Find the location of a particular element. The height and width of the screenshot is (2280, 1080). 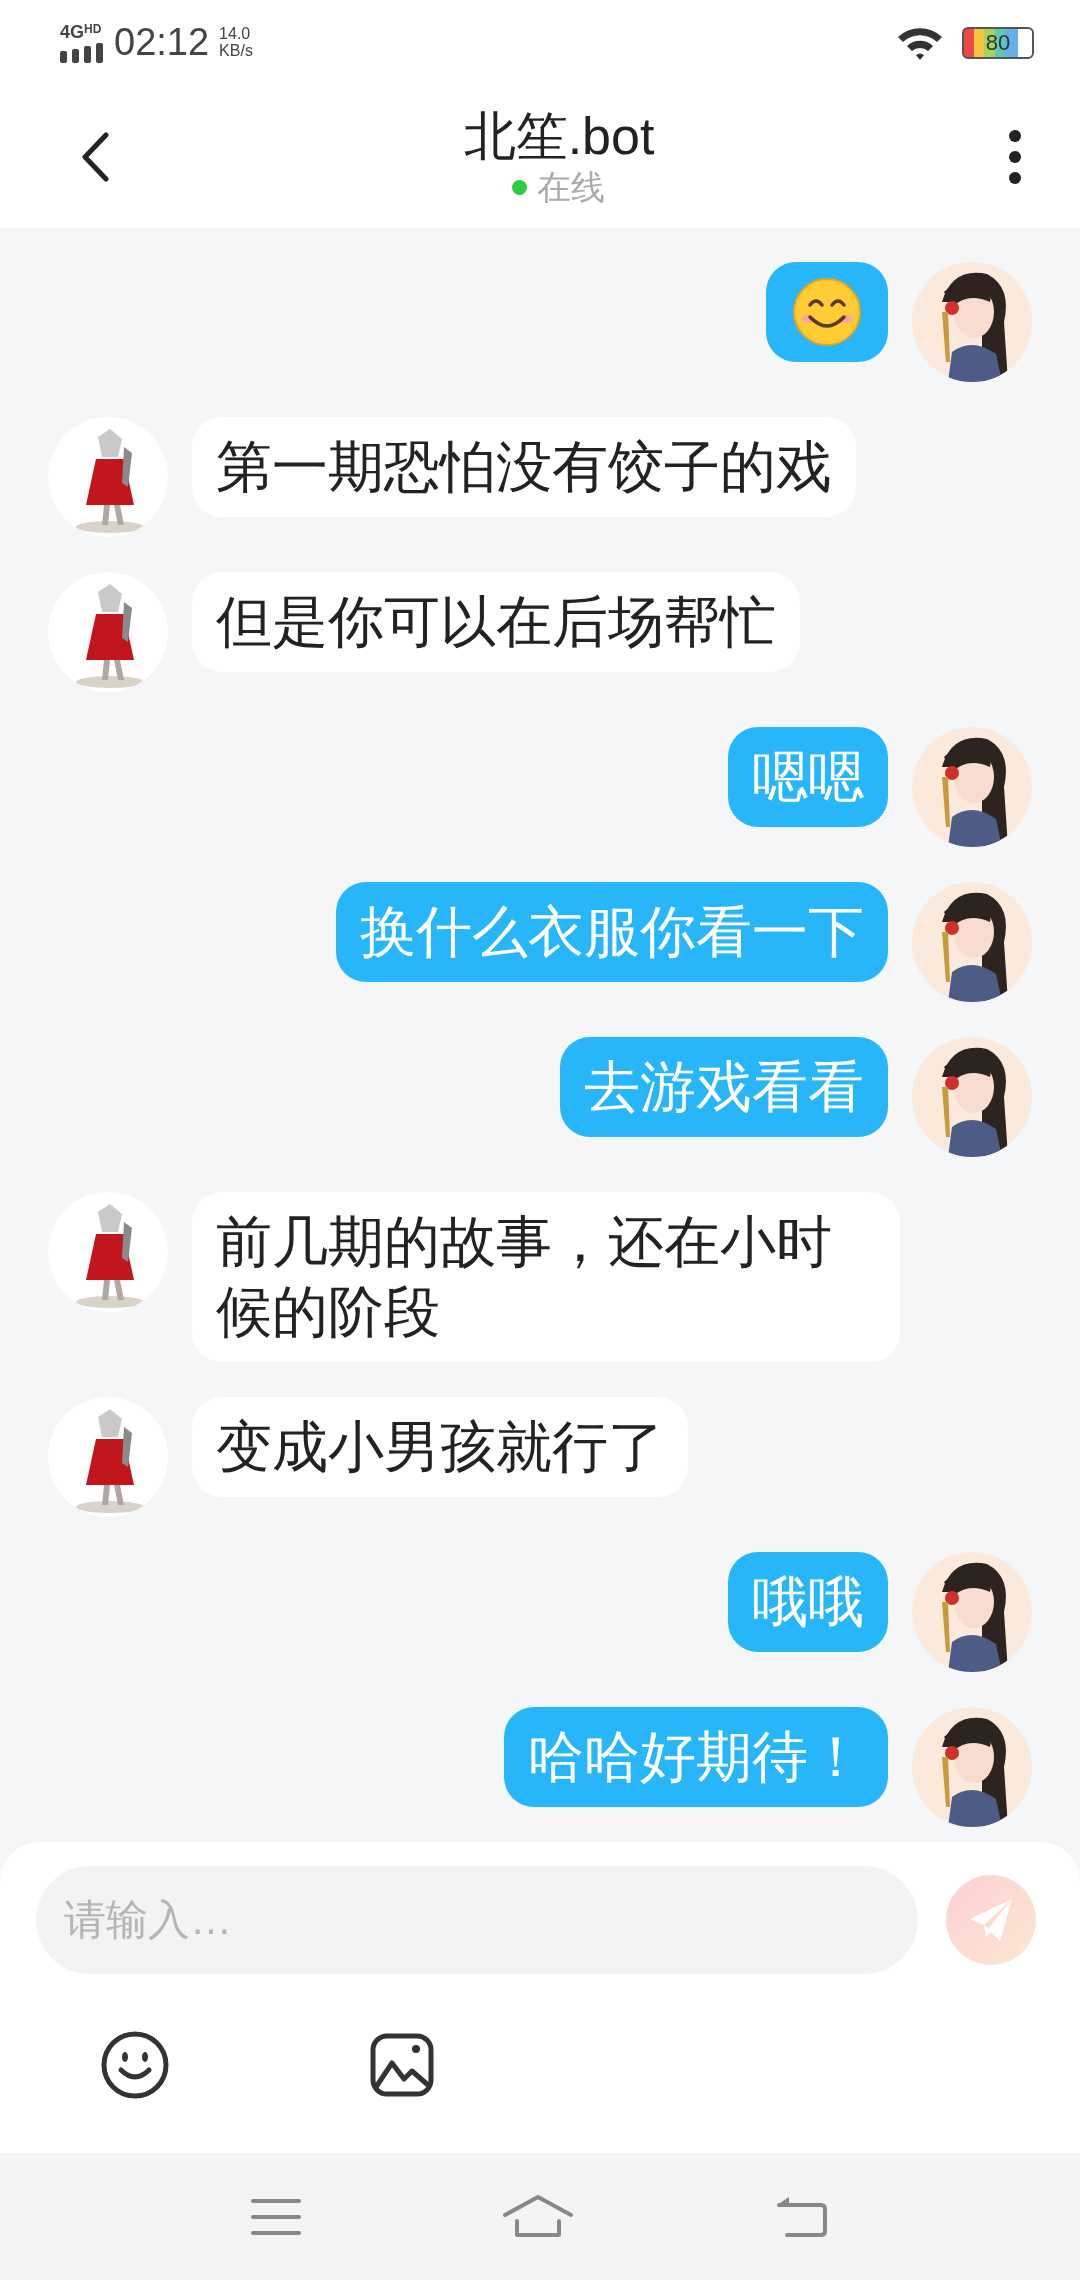

signal-icon is located at coordinates (82, 52).